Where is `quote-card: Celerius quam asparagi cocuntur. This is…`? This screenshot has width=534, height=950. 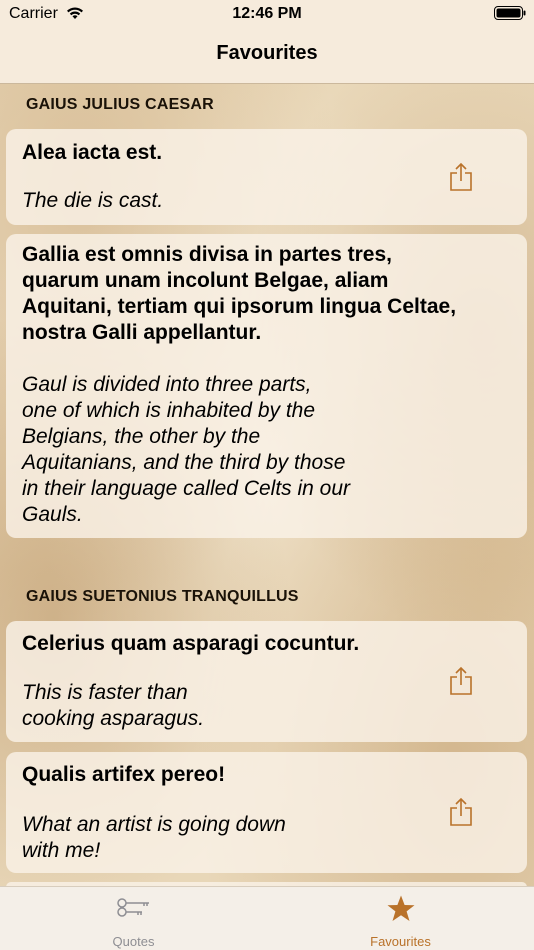 quote-card: Celerius quam asparagi cocuntur. This is… is located at coordinates (266, 681).